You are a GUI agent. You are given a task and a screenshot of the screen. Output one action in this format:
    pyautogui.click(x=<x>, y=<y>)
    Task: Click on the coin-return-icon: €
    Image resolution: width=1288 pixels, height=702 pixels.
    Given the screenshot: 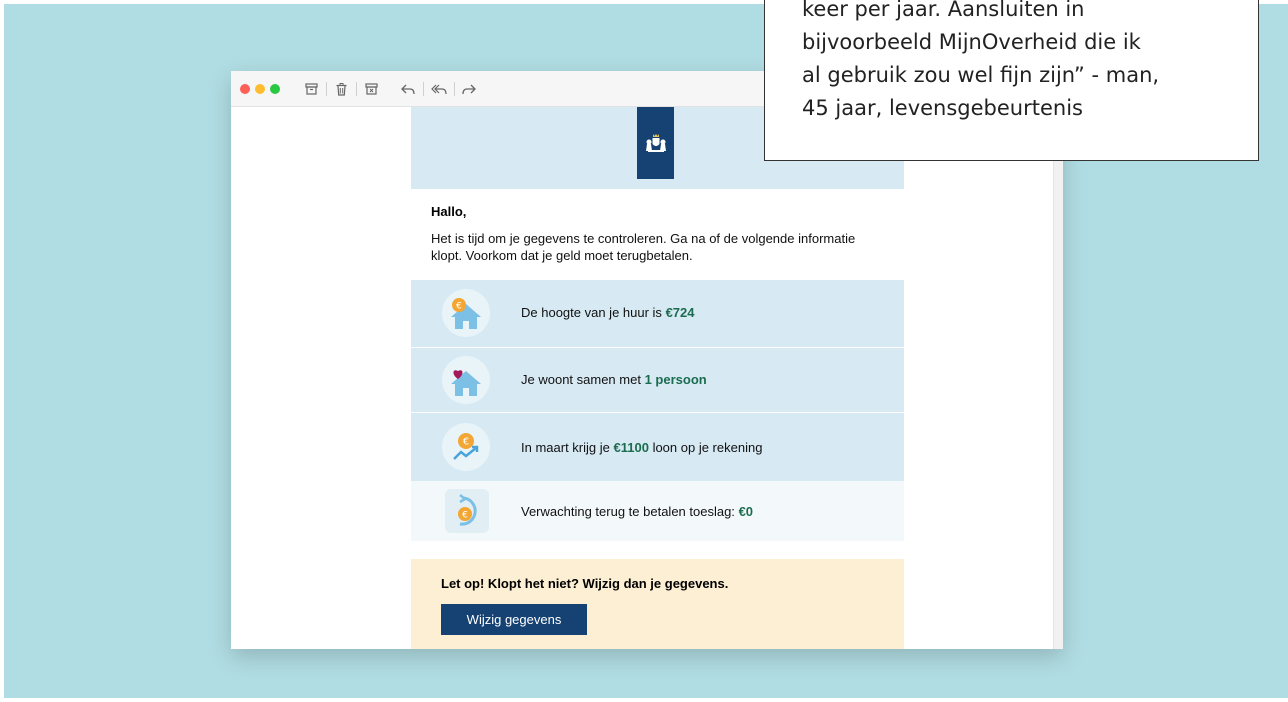 What is the action you would take?
    pyautogui.click(x=467, y=511)
    